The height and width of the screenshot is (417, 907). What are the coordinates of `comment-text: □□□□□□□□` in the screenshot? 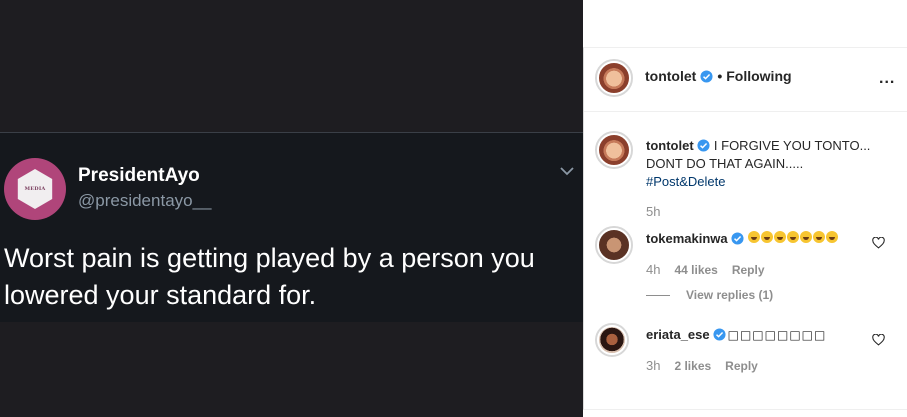 It's located at (777, 334).